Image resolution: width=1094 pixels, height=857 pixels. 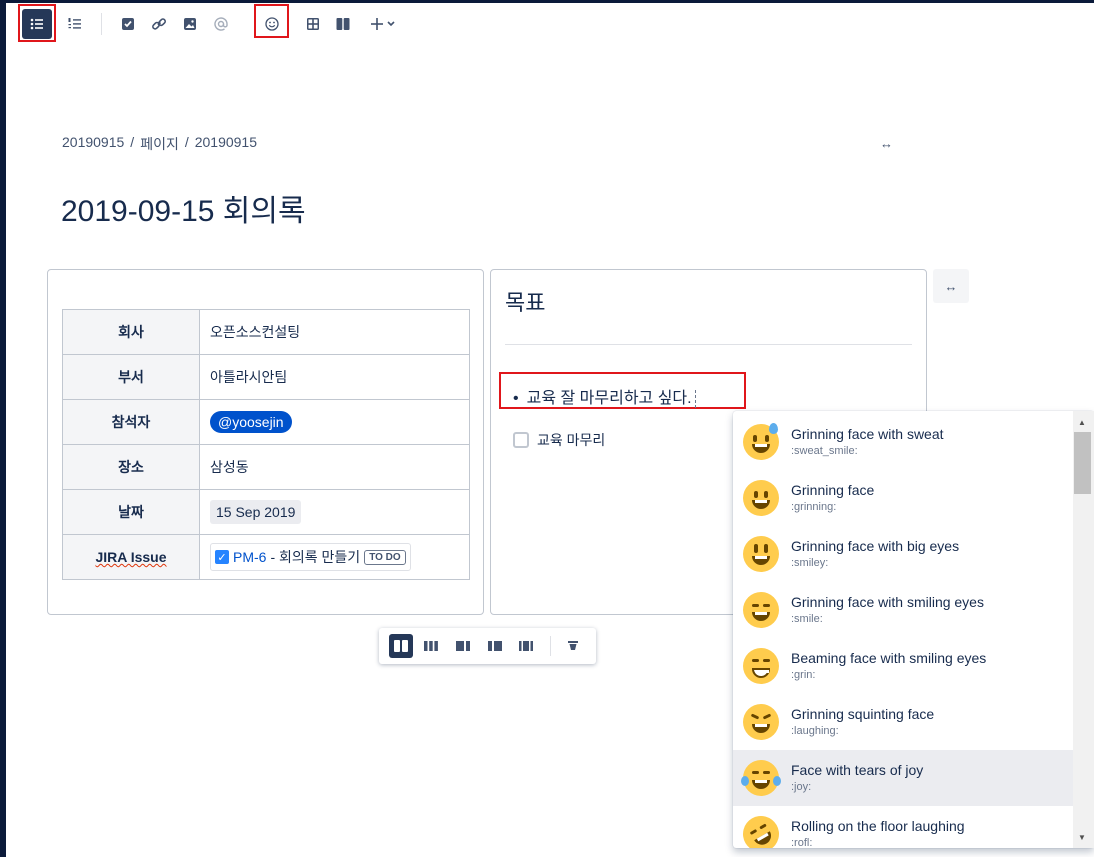 I want to click on table-header-cell: 장소, so click(x=131, y=467).